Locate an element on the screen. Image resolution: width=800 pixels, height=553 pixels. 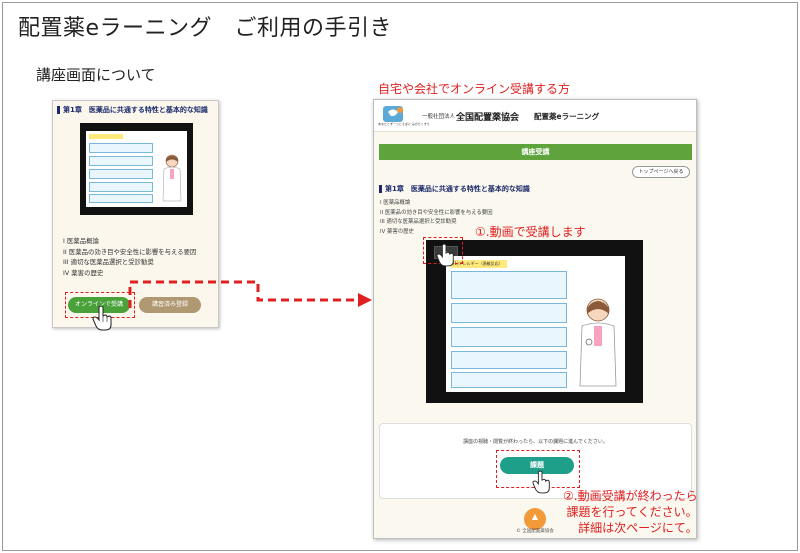
lecture-slide is located at coordinates (136, 169).